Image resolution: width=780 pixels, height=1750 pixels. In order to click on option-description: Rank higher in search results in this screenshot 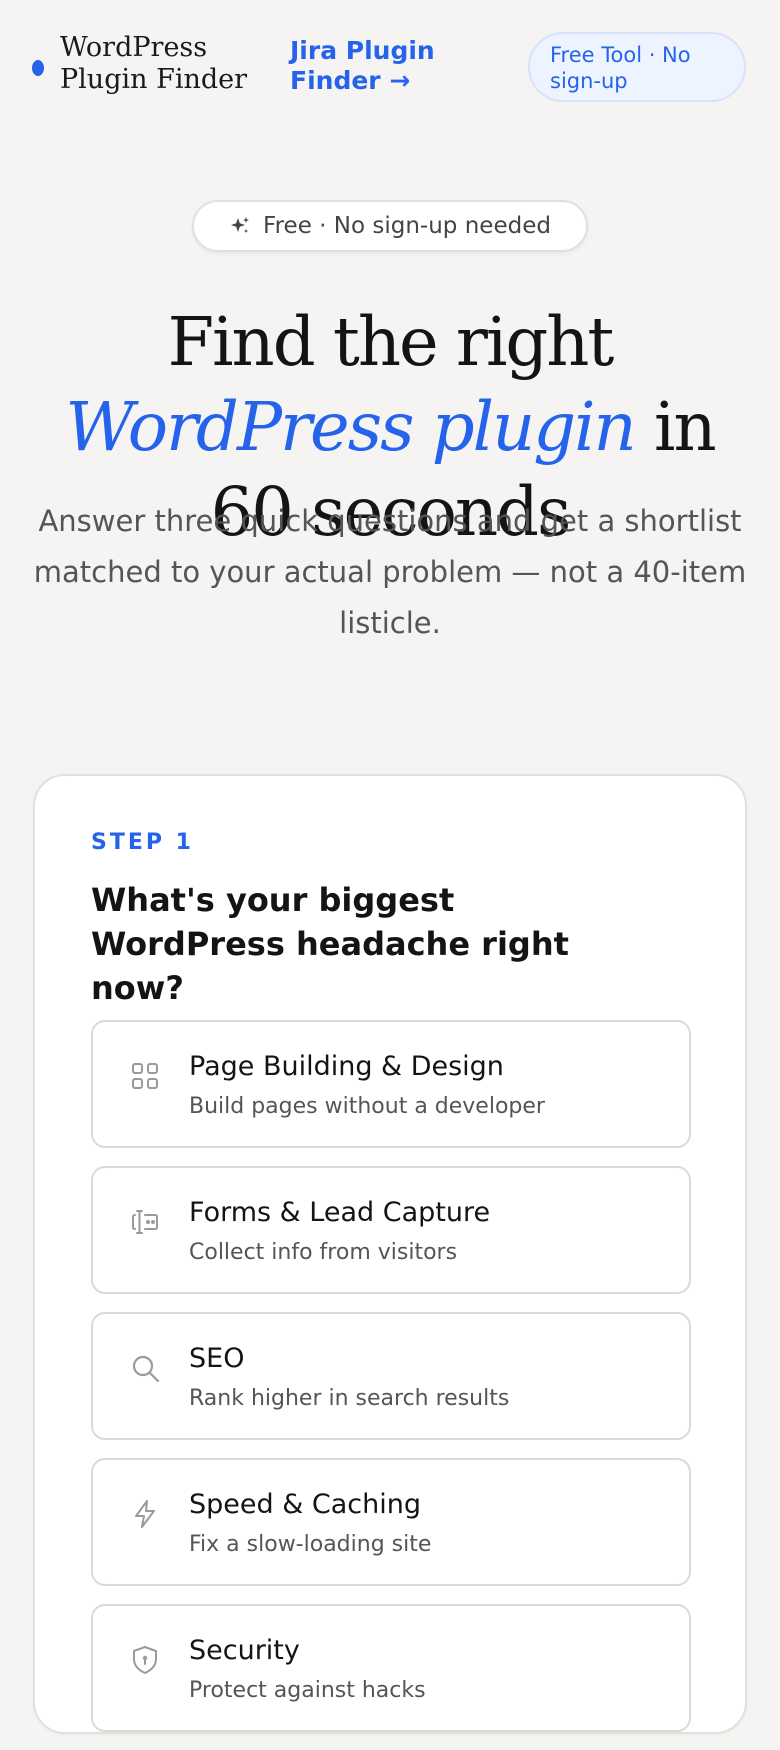, I will do `click(349, 1398)`.